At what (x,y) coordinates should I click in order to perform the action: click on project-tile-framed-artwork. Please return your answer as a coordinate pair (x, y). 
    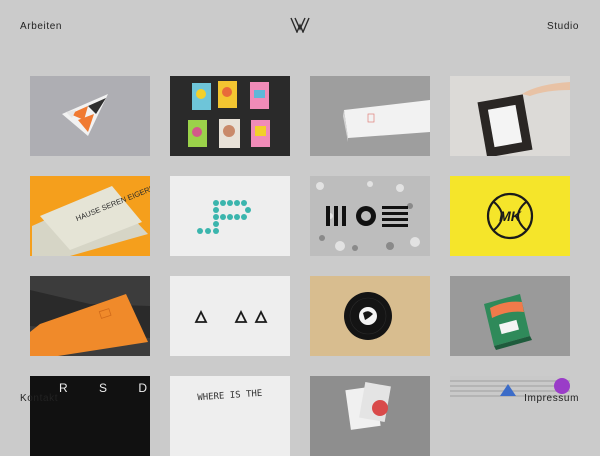
    Looking at the image, I should click on (510, 116).